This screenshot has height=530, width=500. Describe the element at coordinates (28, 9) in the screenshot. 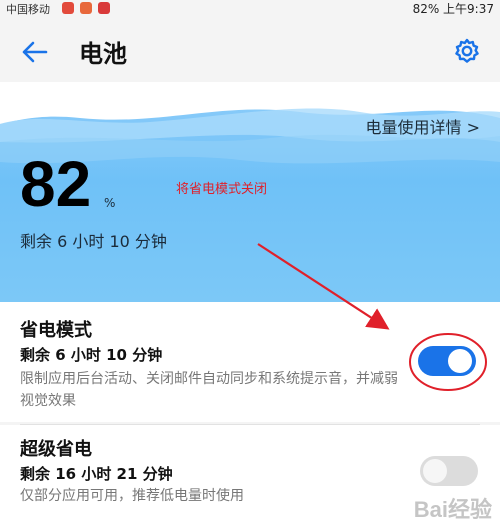

I see `carrier-label: 中国移动` at that location.